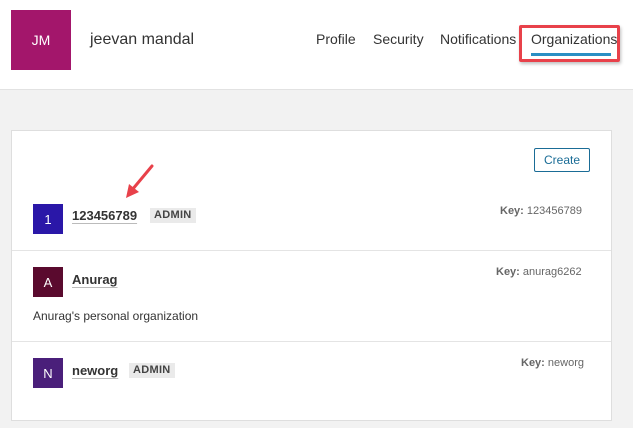 The image size is (633, 428). What do you see at coordinates (95, 279) in the screenshot?
I see `org-name-link: Anurag` at bounding box center [95, 279].